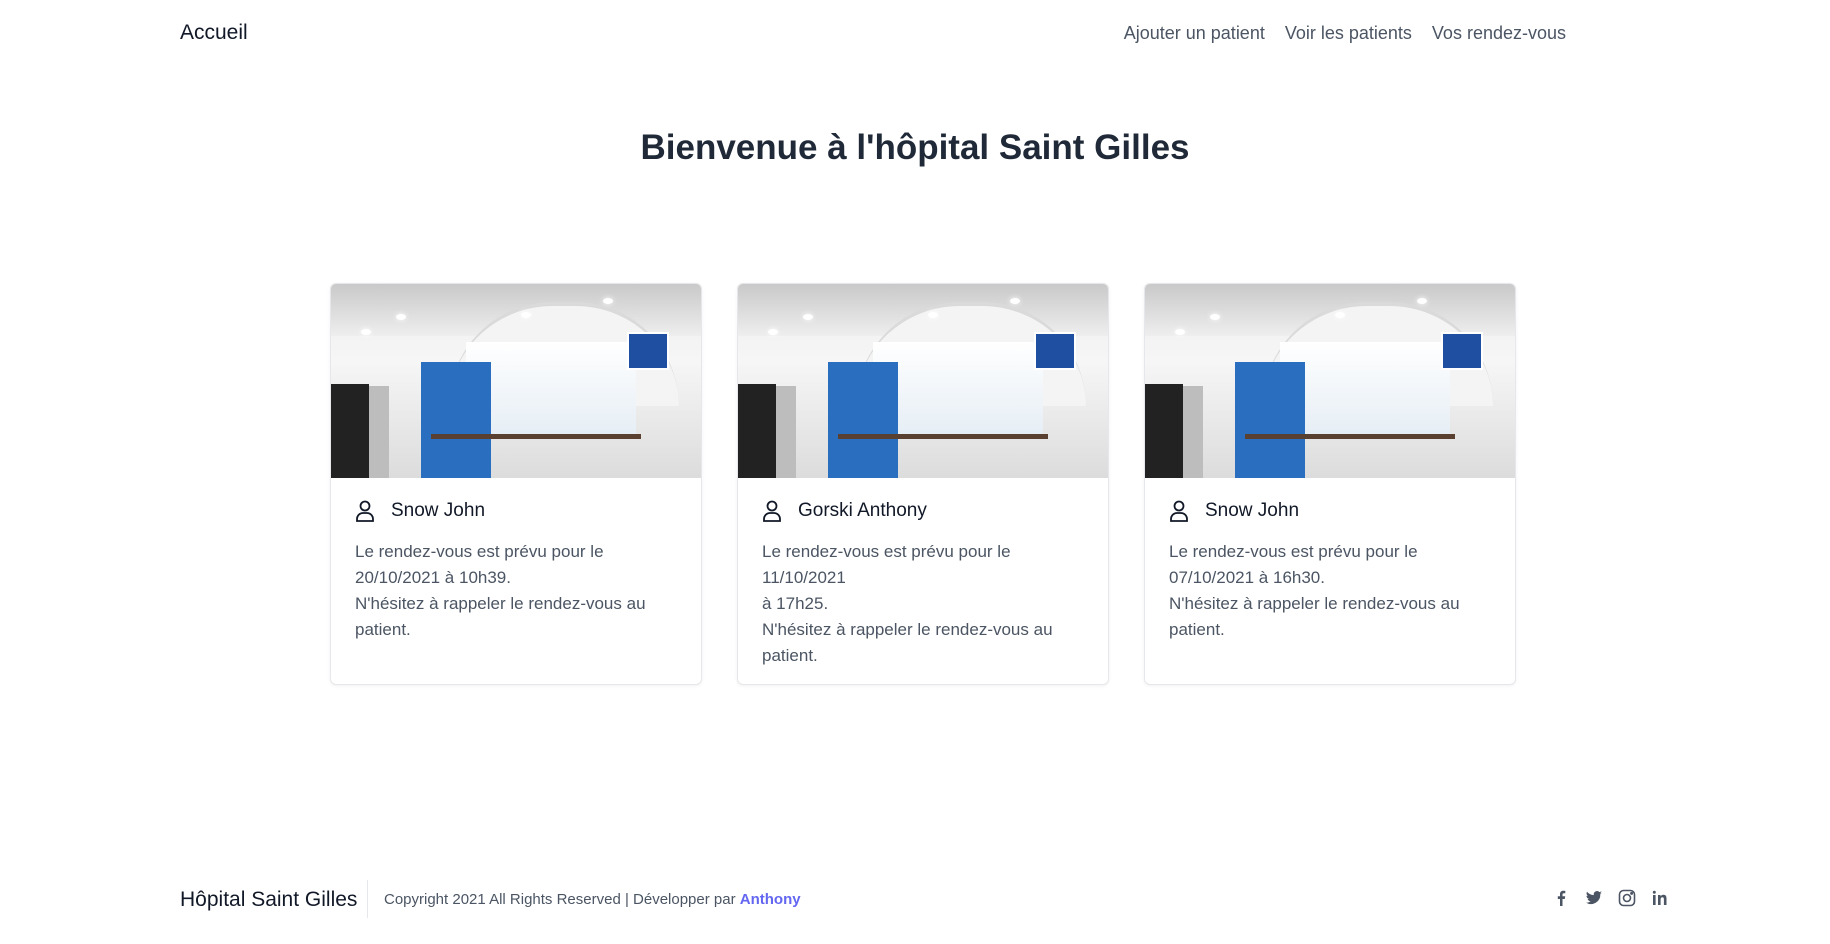 Image resolution: width=1830 pixels, height=944 pixels. Describe the element at coordinates (862, 510) in the screenshot. I see `patient-name: Gorski Anthony` at that location.